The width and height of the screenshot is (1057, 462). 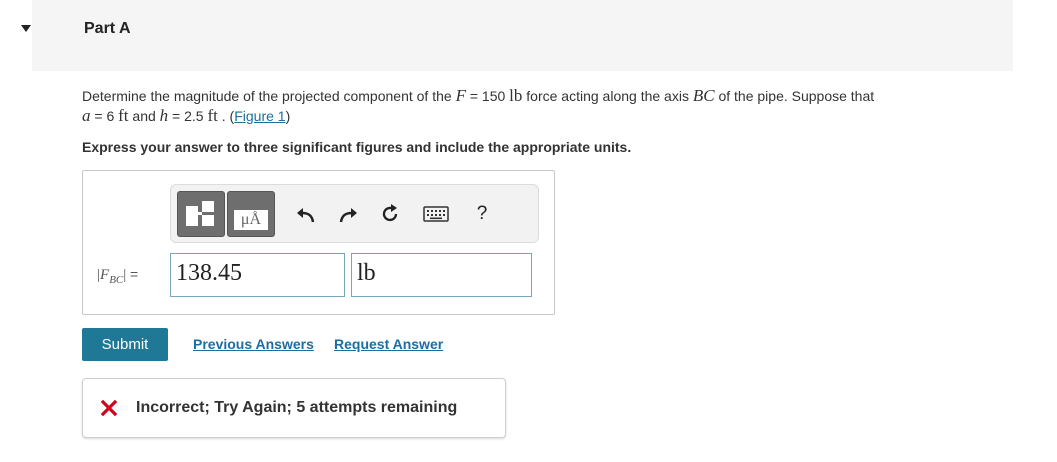 I want to click on templates-button, so click(x=201, y=214).